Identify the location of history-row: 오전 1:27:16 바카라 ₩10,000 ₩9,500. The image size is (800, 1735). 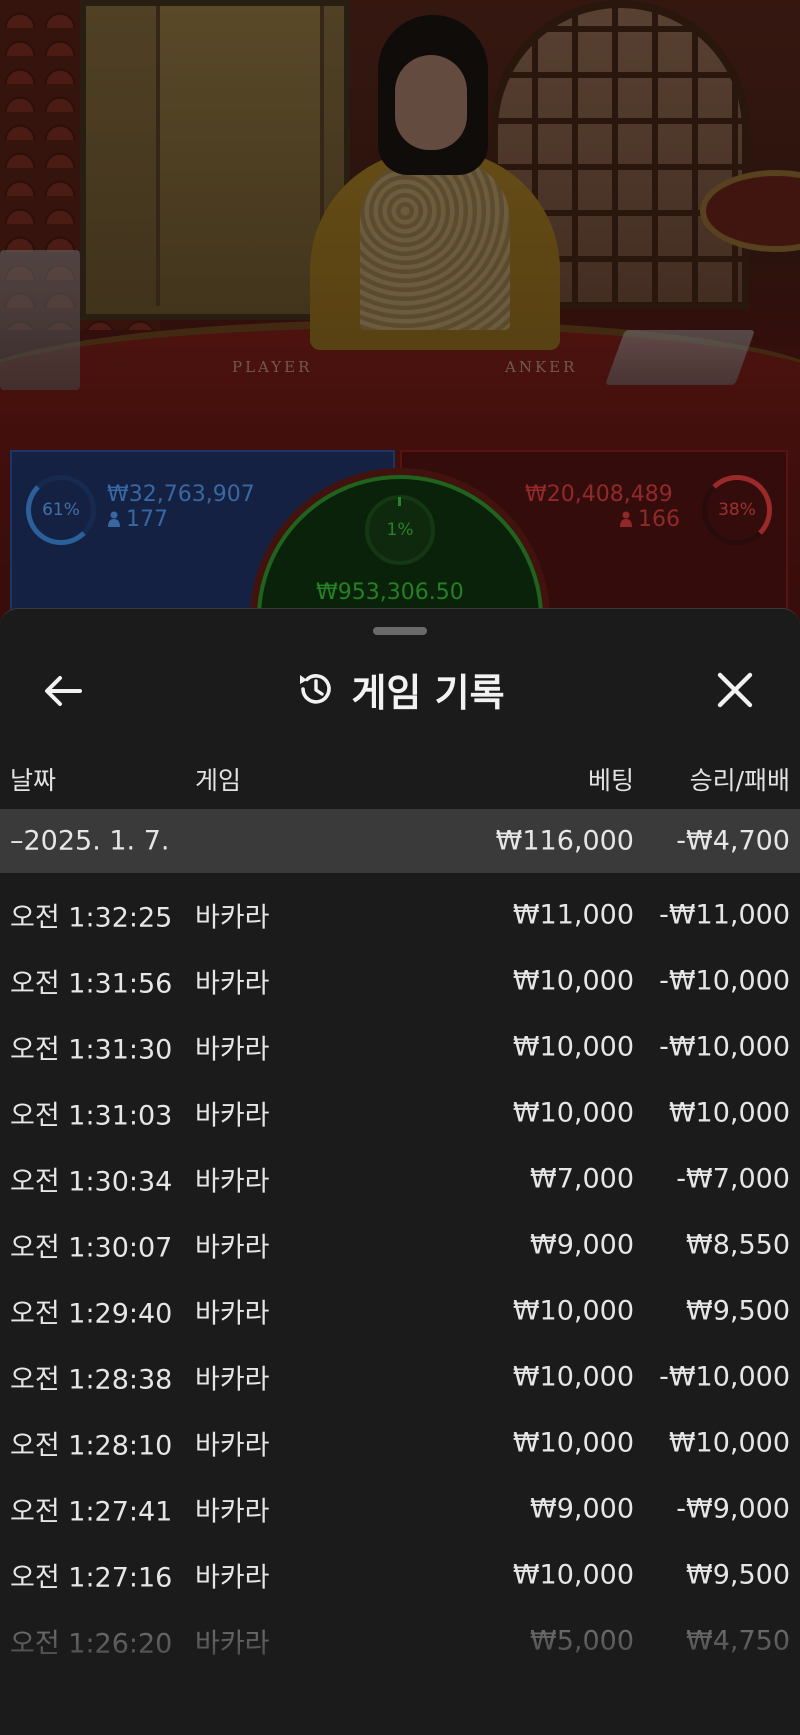
(400, 1575).